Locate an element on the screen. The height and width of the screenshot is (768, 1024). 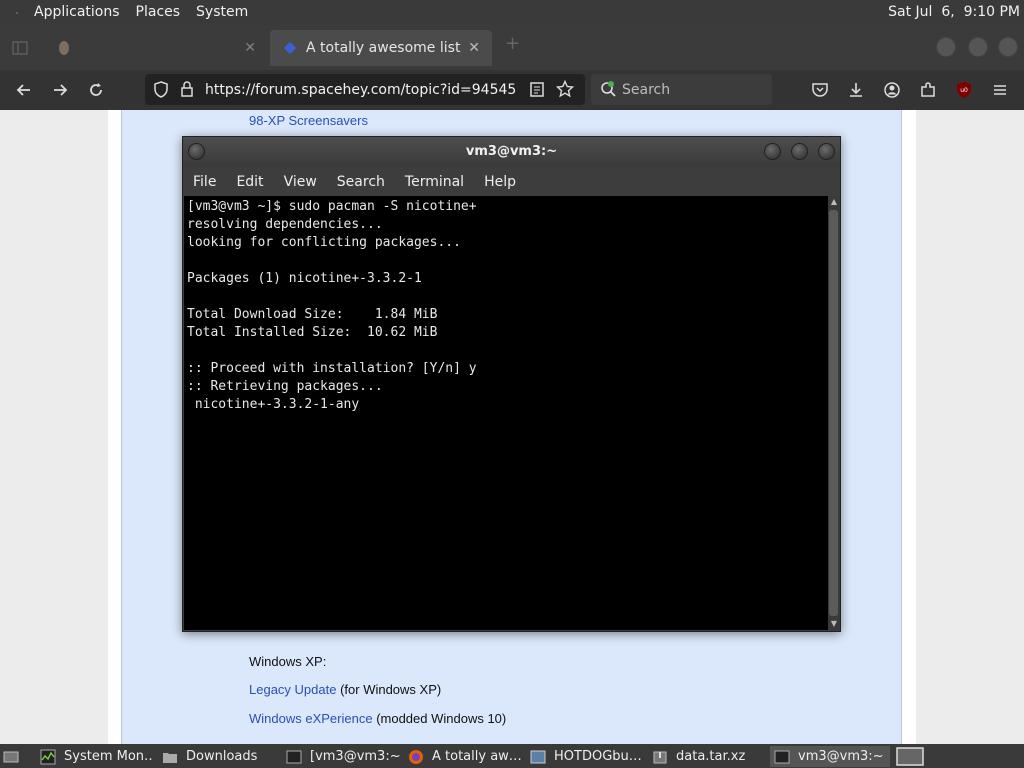
downloads-button is located at coordinates (856, 90).